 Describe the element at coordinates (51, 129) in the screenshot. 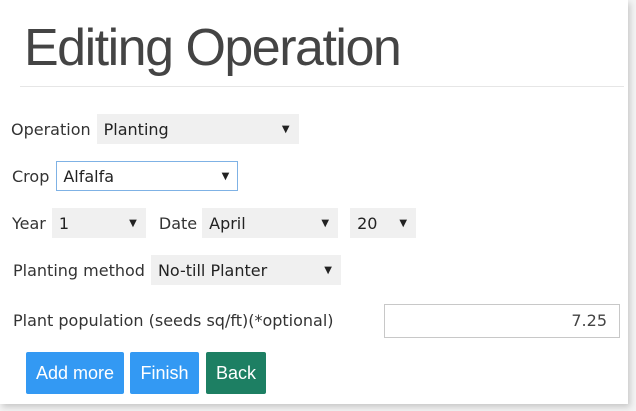

I see `operation-label: Operation` at that location.